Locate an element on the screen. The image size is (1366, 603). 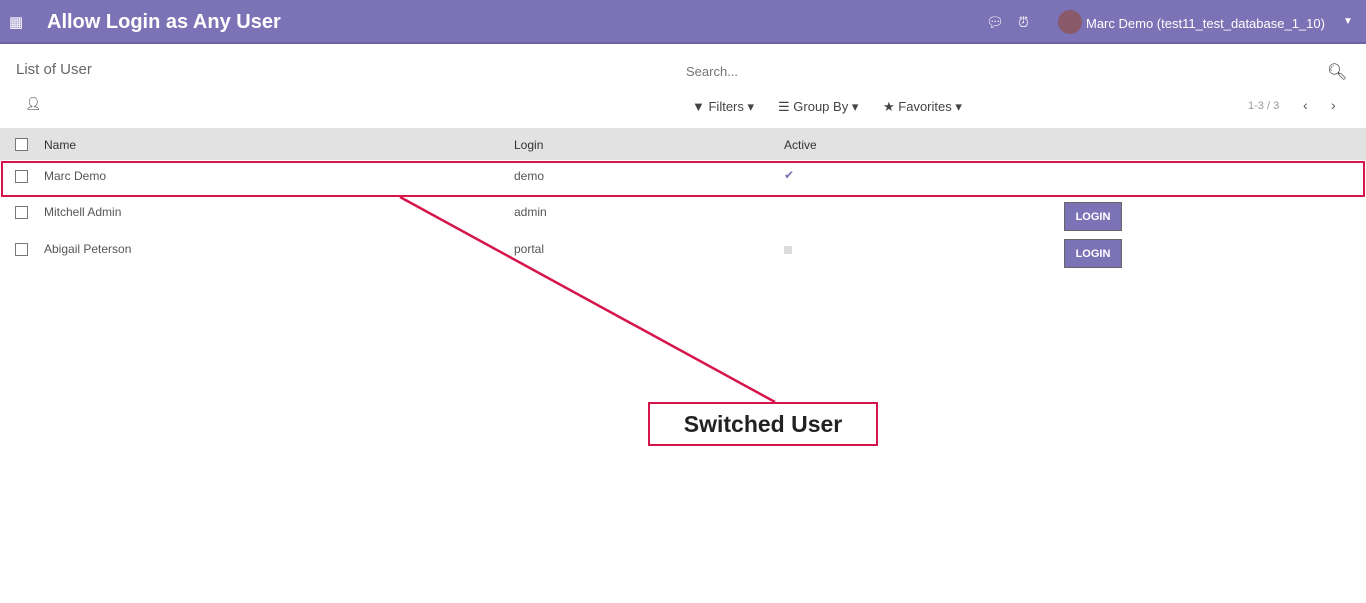
annotation-label: Switched User is located at coordinates (763, 424).